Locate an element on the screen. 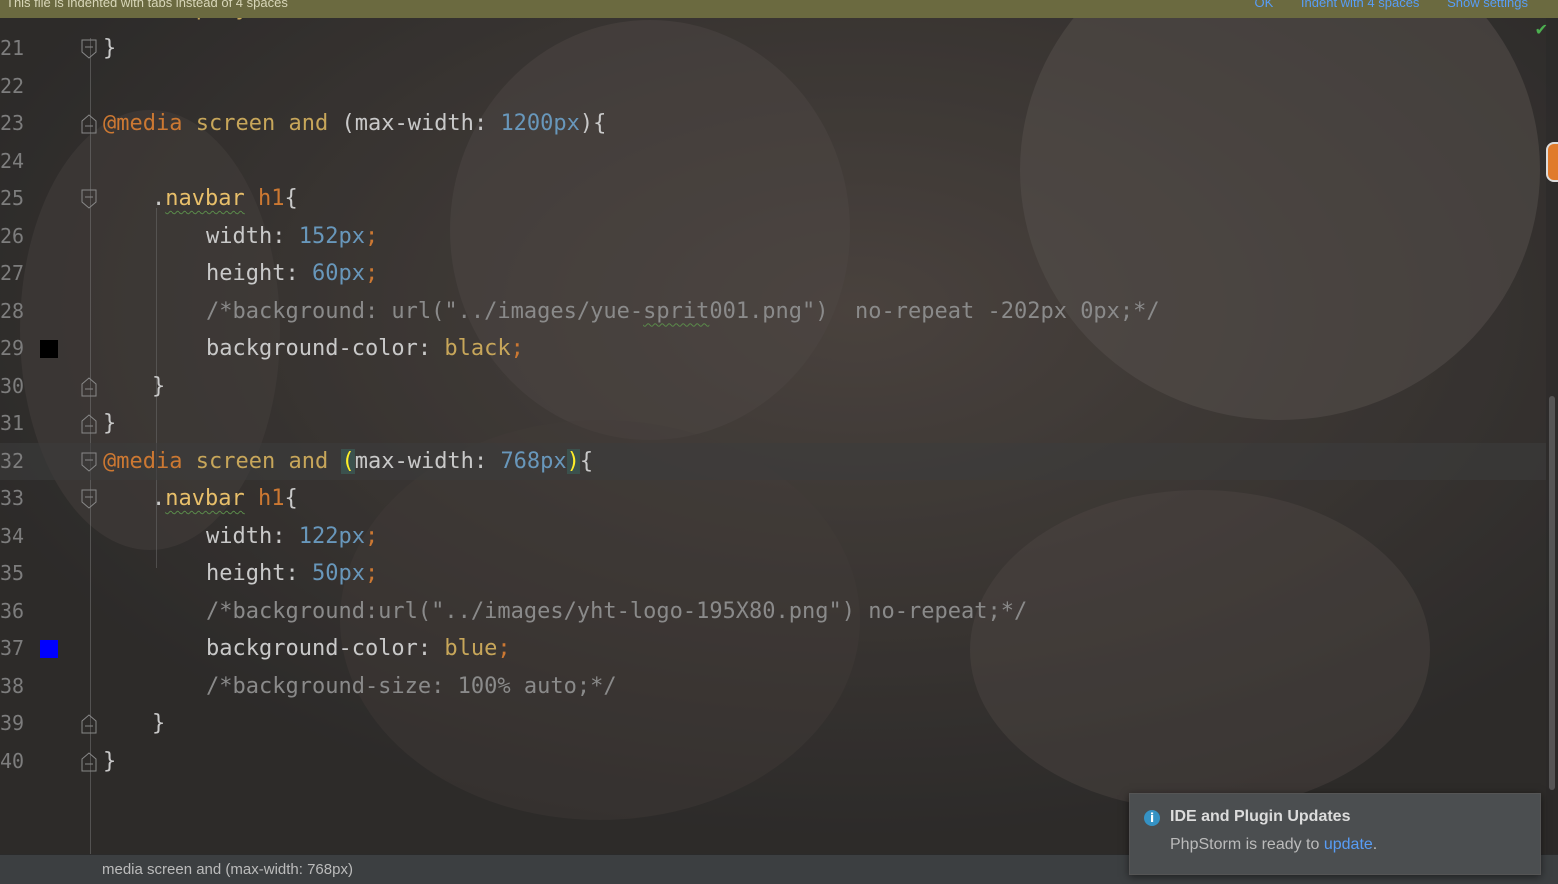 The height and width of the screenshot is (884, 1558). notification-text: . is located at coordinates (1375, 844).